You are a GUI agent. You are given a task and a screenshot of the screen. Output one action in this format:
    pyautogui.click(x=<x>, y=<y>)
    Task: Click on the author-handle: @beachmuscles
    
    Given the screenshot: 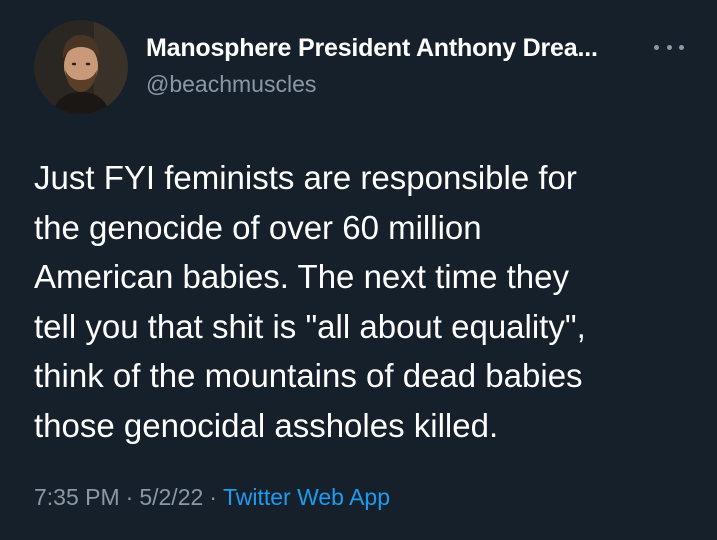 What is the action you would take?
    pyautogui.click(x=231, y=84)
    